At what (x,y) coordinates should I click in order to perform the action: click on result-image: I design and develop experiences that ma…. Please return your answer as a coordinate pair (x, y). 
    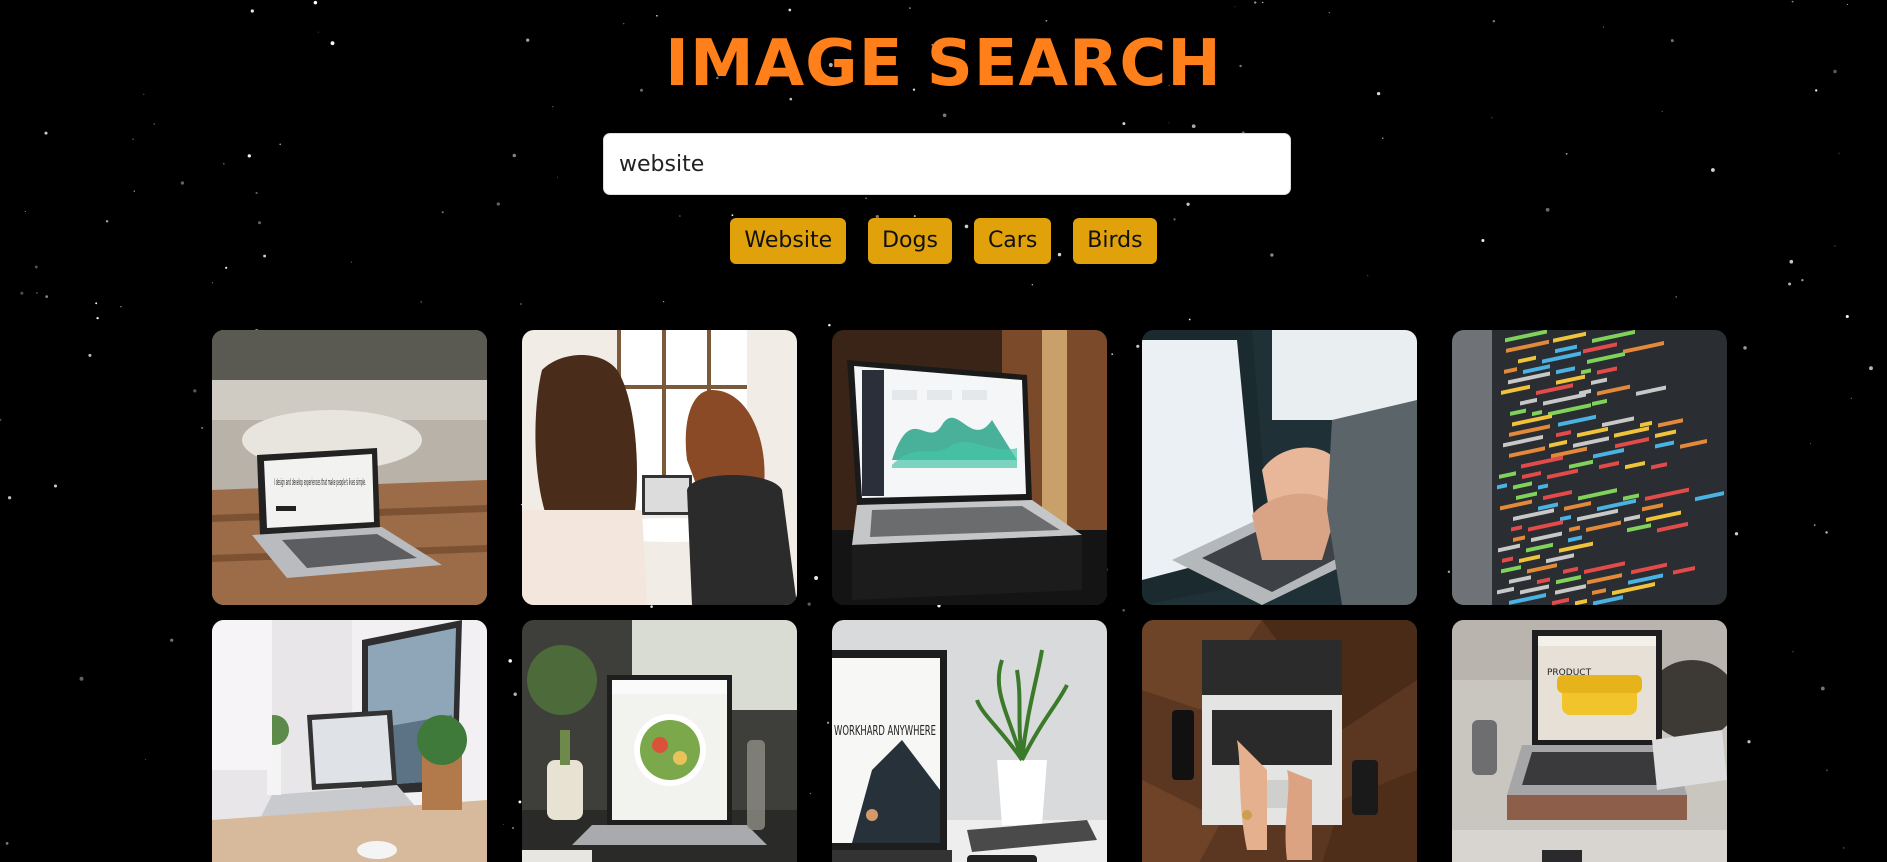
    Looking at the image, I should click on (349, 467).